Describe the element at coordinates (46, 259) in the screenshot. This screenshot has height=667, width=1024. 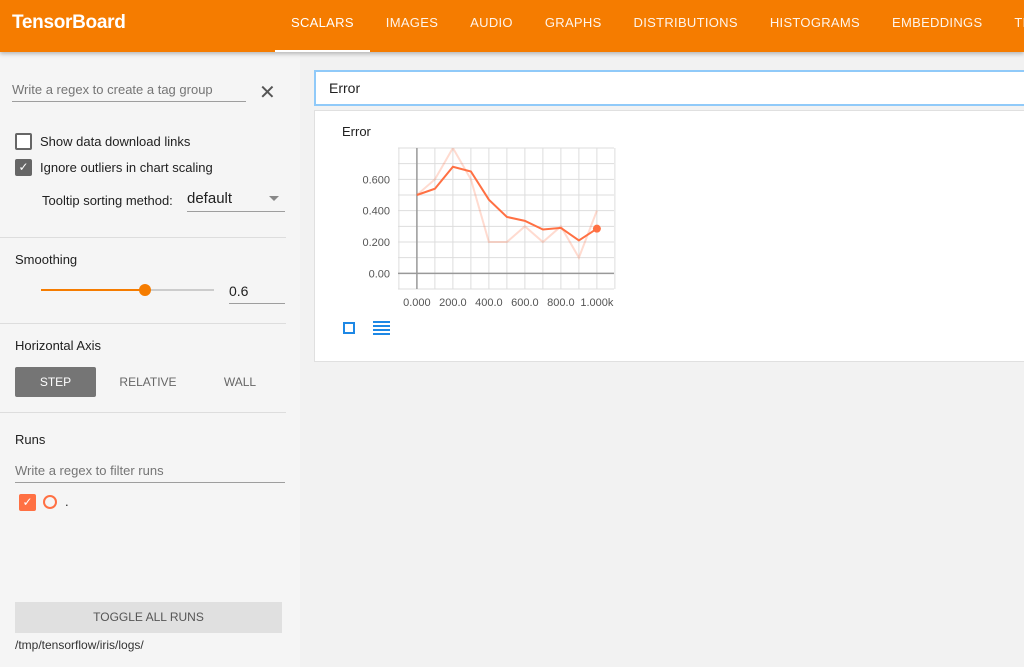
I see `smoothing-title: Smoothing` at that location.